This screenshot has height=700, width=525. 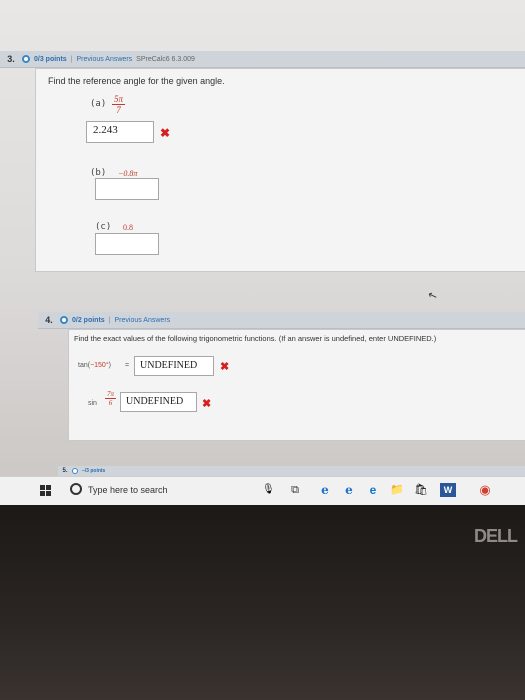 I want to click on part-a-given-fraction: 5π 7, so click(x=119, y=104).